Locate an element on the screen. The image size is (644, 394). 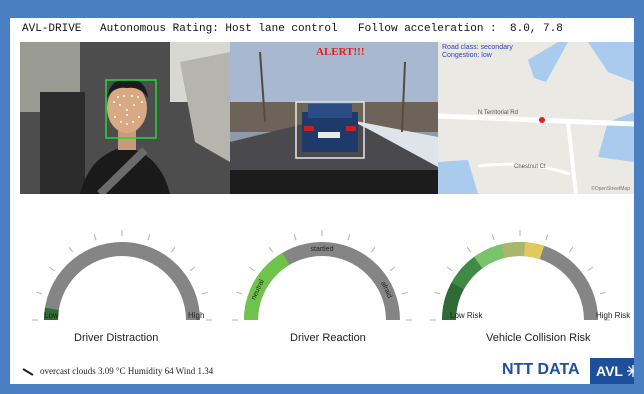
driver-camera-panel is located at coordinates (125, 118).